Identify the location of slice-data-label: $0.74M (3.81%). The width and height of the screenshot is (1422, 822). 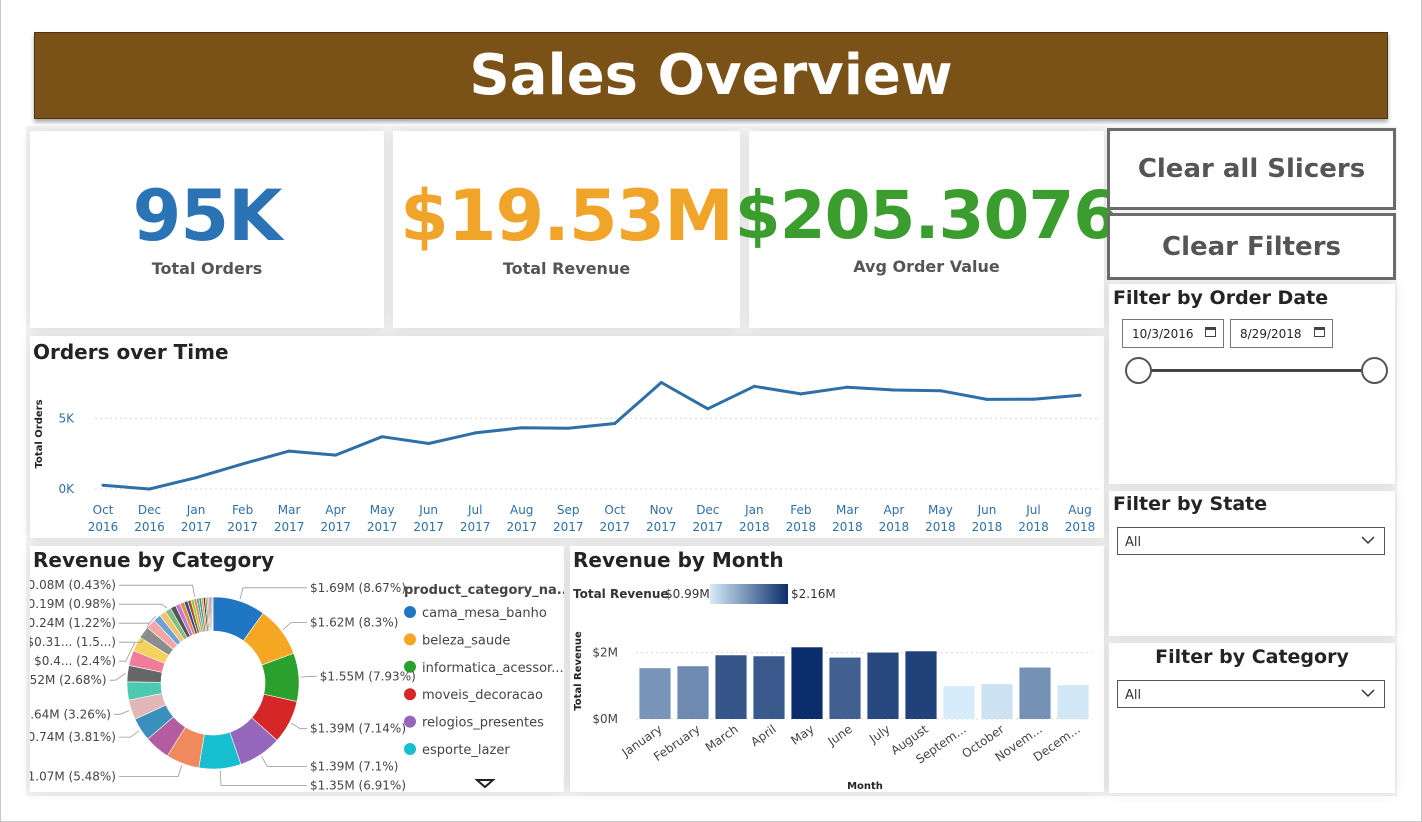
(73, 737).